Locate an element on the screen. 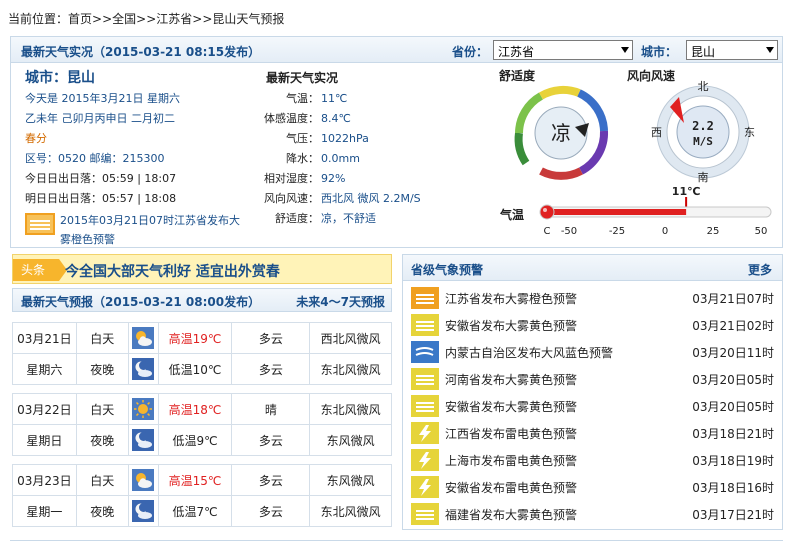  sun-today: 今日日出日落：05:59 | 18:07 is located at coordinates (101, 178).